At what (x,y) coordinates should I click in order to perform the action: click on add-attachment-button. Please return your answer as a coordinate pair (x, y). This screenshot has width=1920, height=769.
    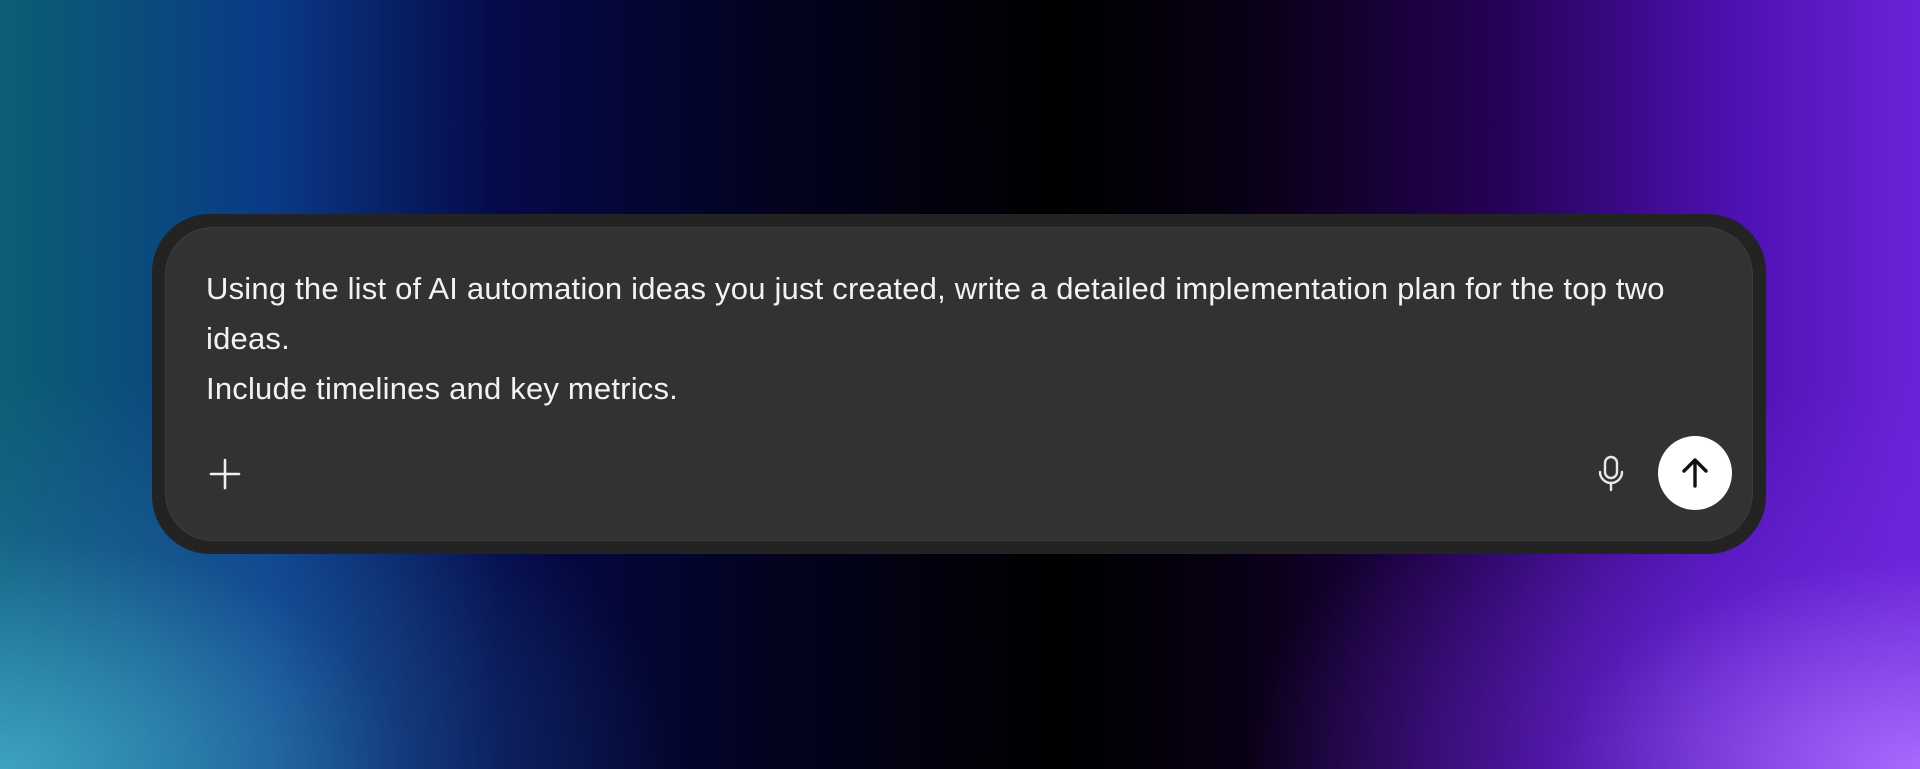
    Looking at the image, I should click on (225, 474).